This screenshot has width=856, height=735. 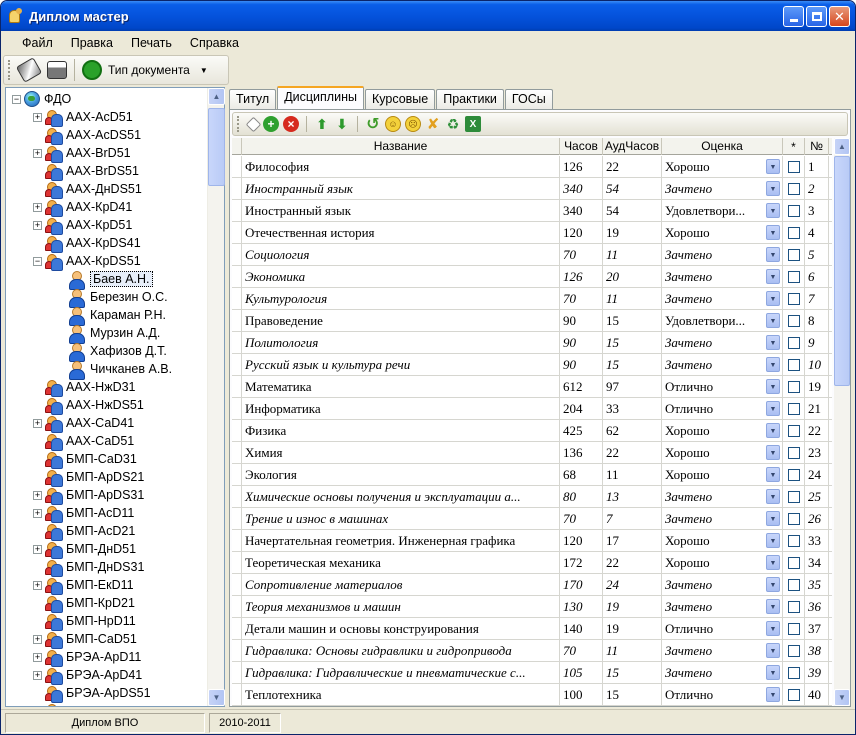 I want to click on cell-number: 4, so click(x=817, y=233).